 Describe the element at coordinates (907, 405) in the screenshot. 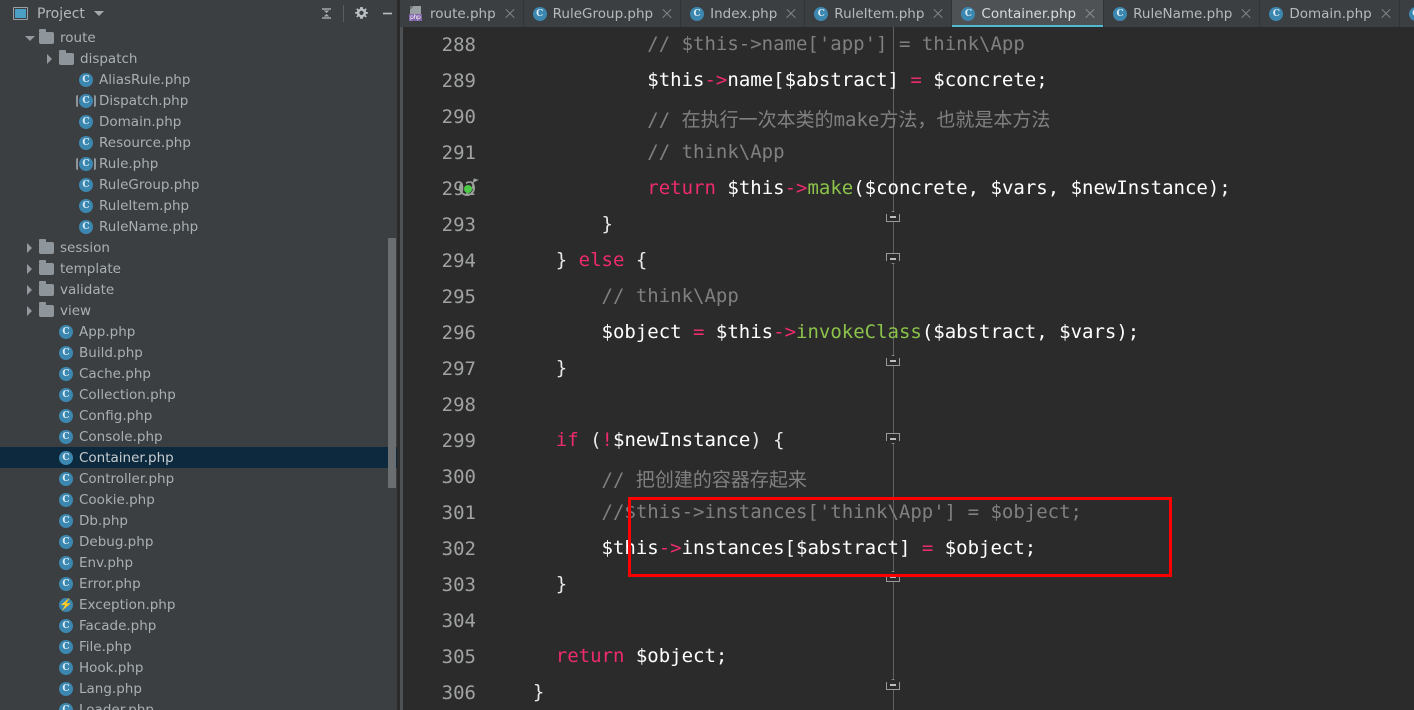

I see `code-line-298: 298` at that location.